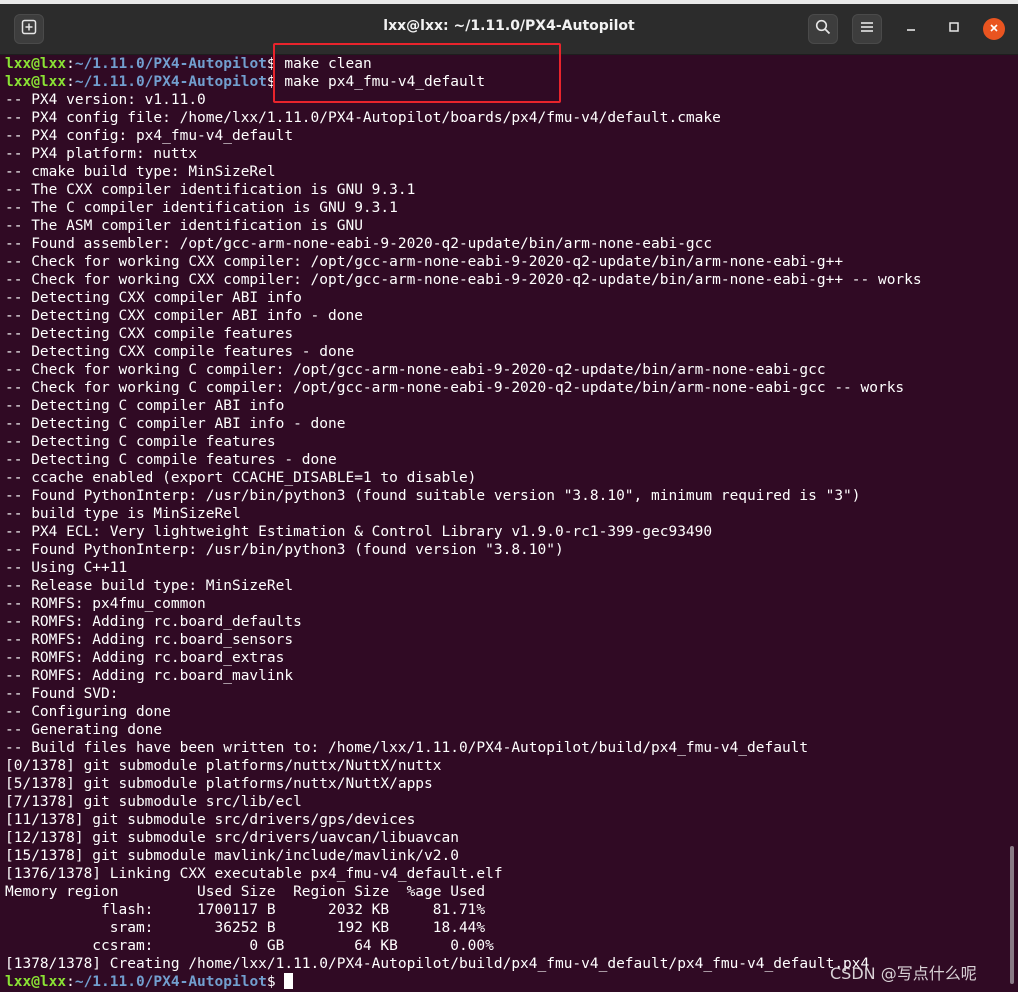 The height and width of the screenshot is (992, 1018). What do you see at coordinates (123, 514) in the screenshot?
I see `output-line: -- build type is MinSizeRel` at bounding box center [123, 514].